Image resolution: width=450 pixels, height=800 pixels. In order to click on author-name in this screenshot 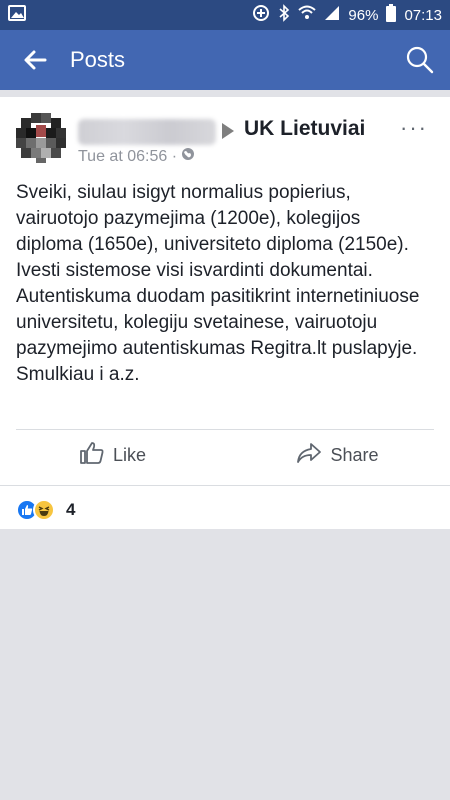, I will do `click(147, 132)`.